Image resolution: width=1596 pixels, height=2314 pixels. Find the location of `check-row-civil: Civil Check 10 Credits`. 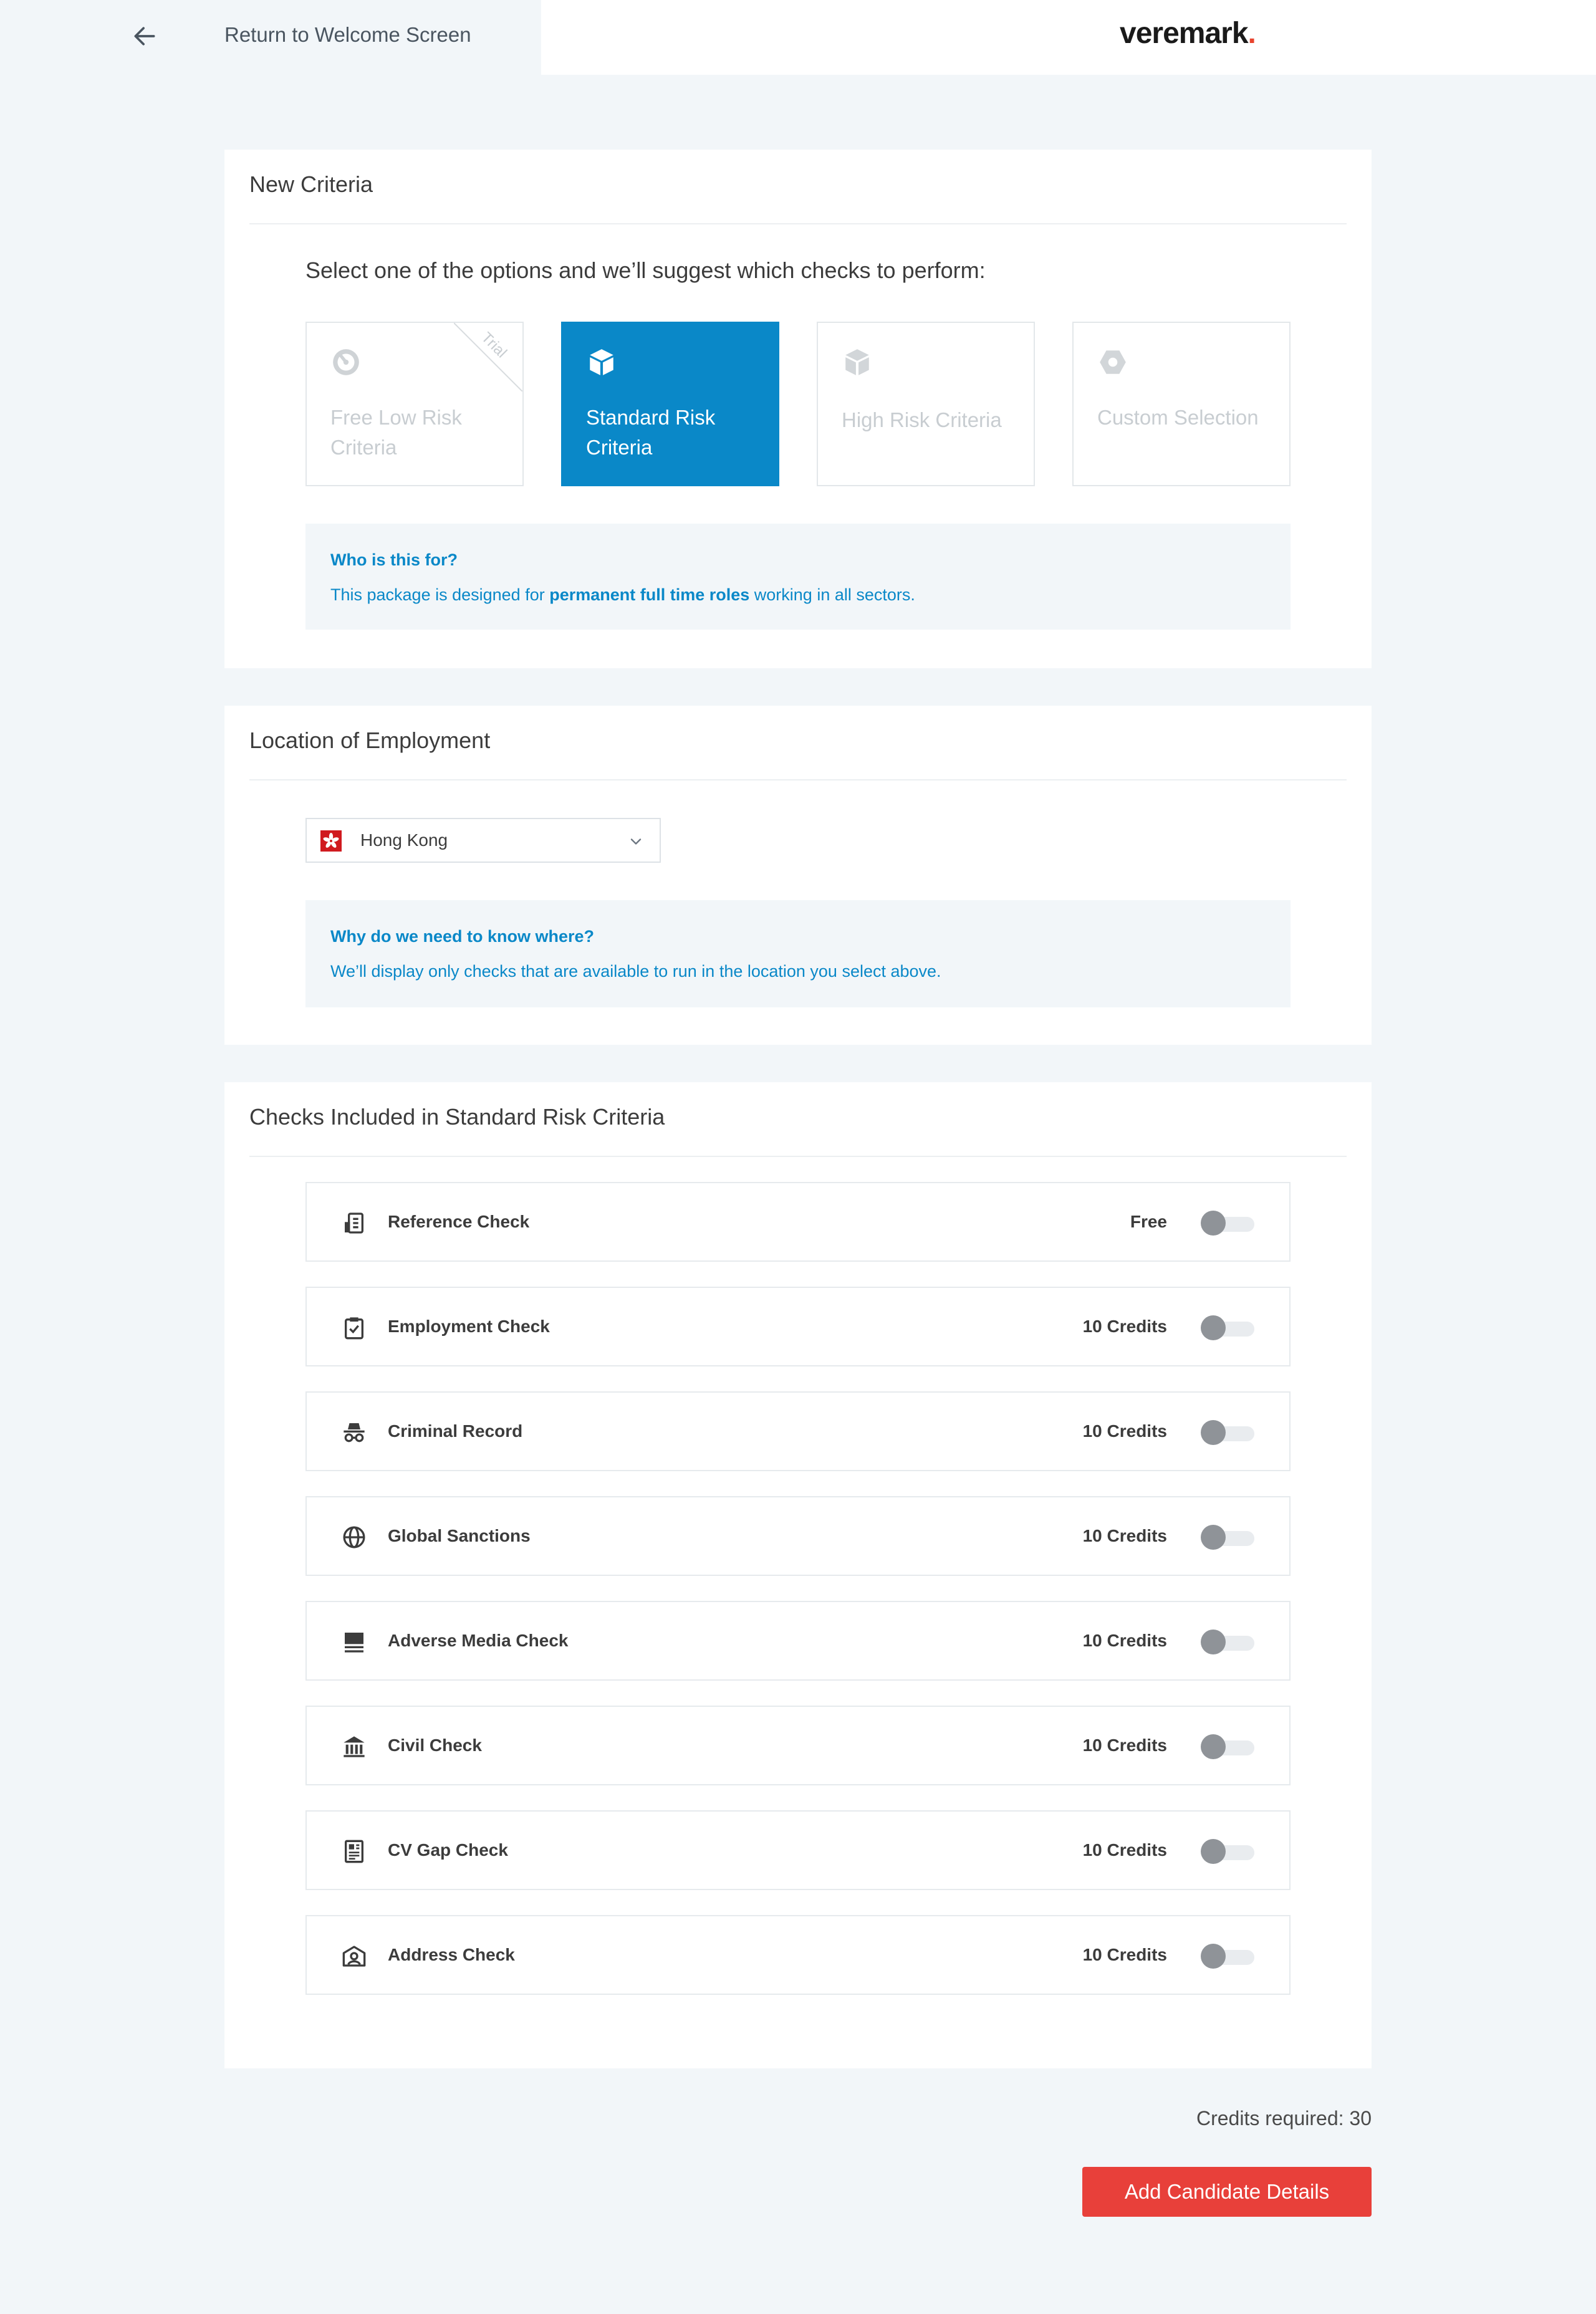

check-row-civil: Civil Check 10 Credits is located at coordinates (798, 1745).